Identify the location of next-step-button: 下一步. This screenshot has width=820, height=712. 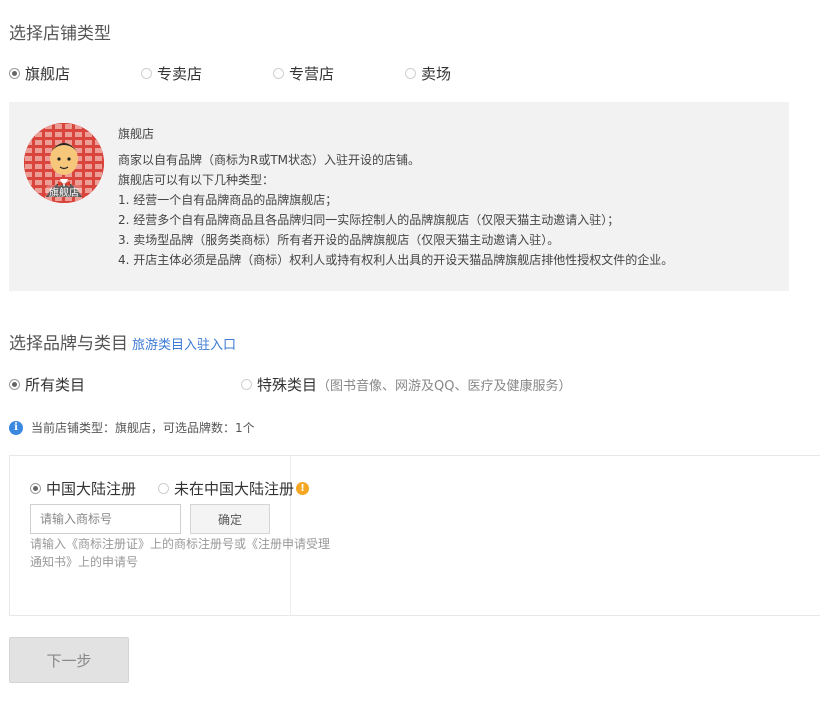
(69, 660).